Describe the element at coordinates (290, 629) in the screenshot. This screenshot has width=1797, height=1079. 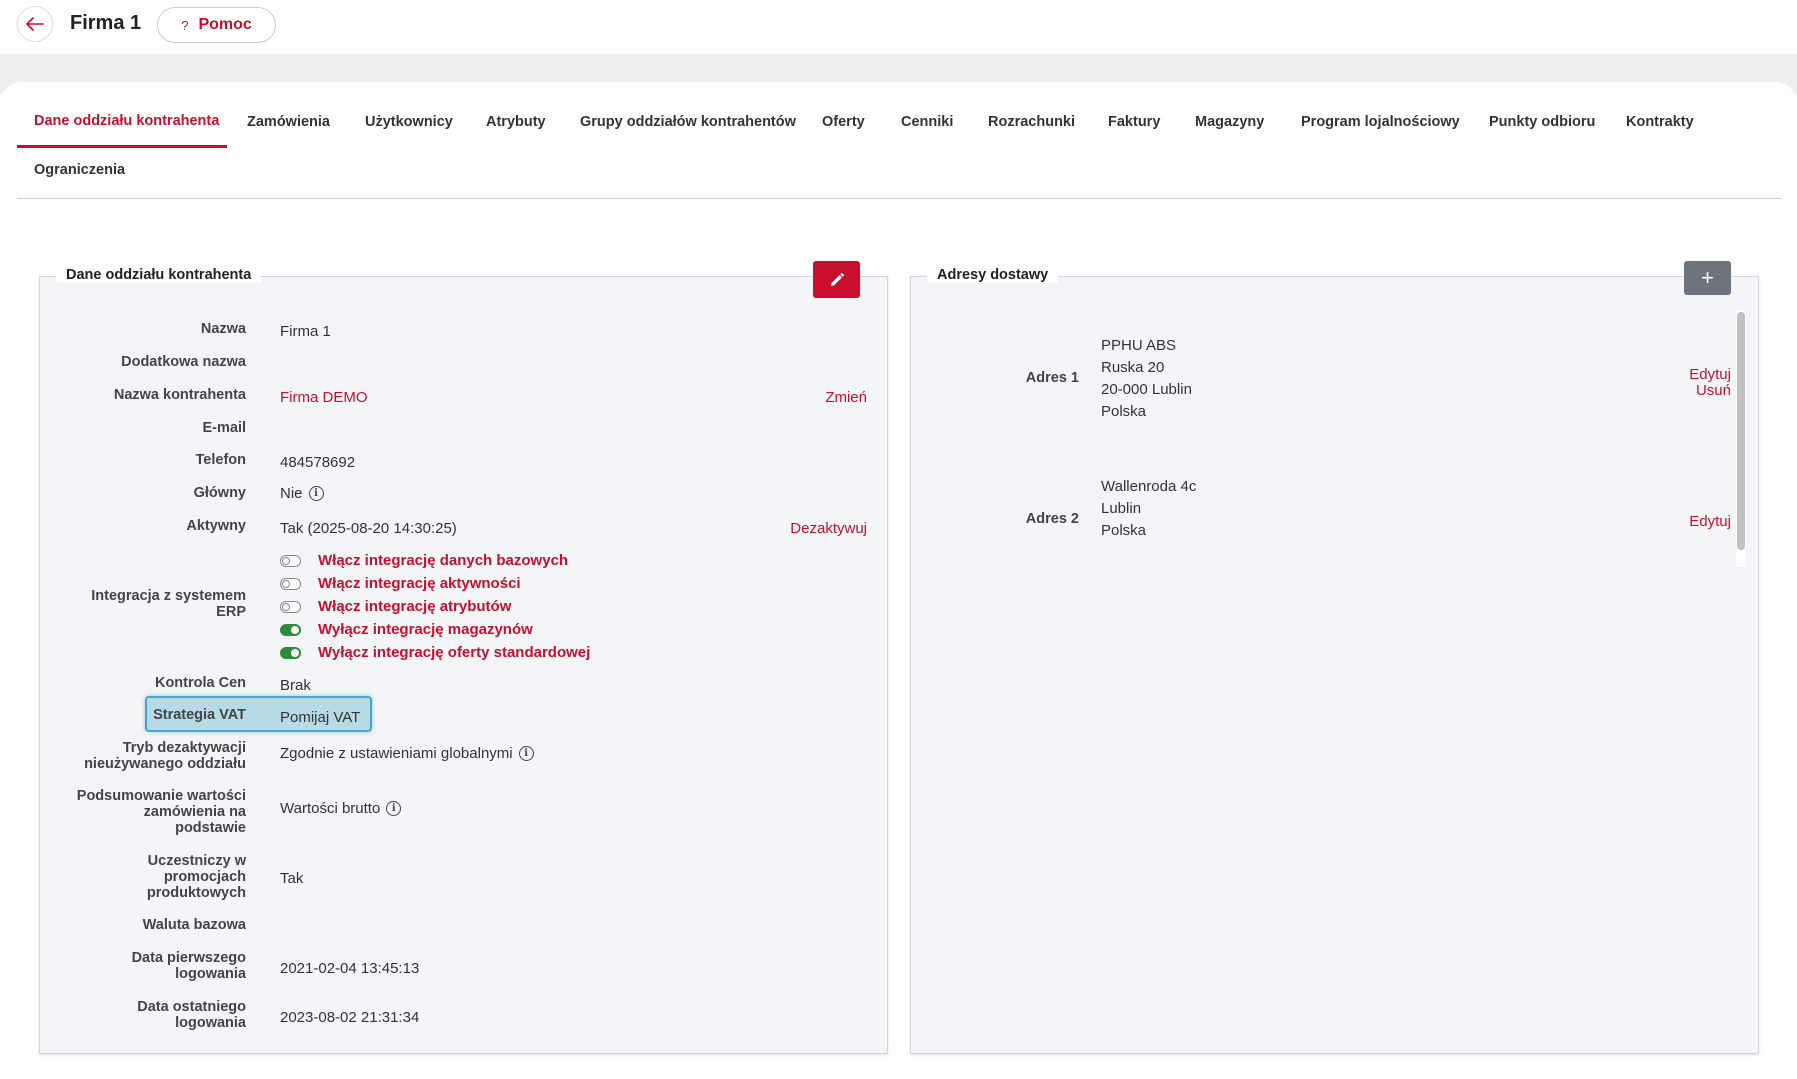
I see `toggle-on-icon` at that location.